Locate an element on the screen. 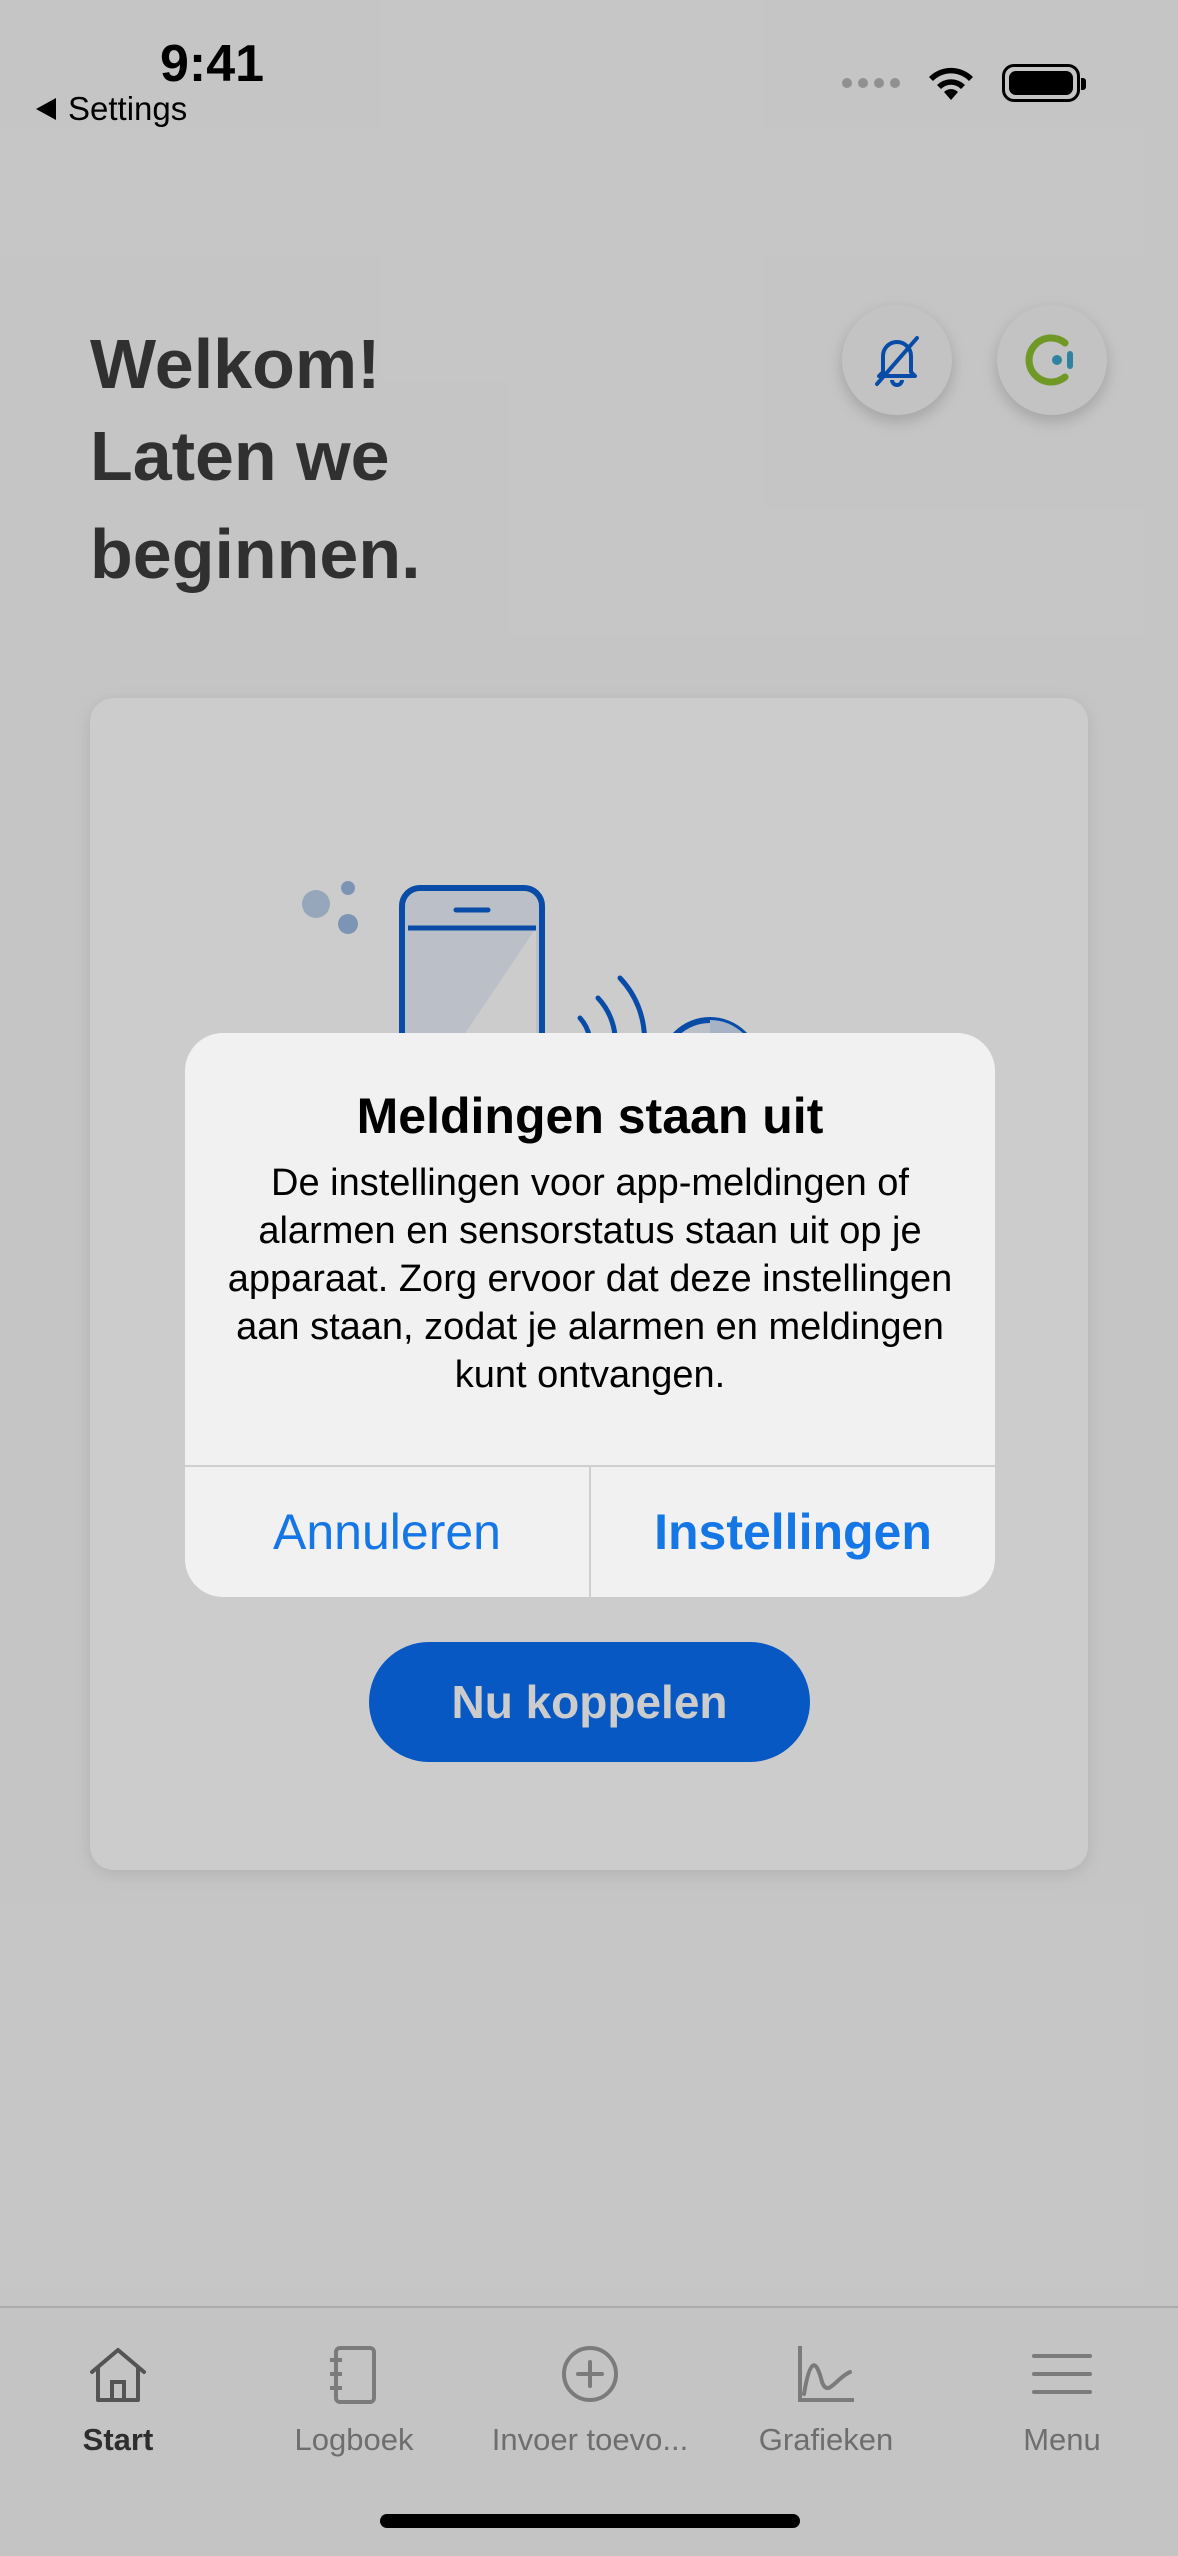  alert-actions: Annuleren Instellingen is located at coordinates (590, 1531).